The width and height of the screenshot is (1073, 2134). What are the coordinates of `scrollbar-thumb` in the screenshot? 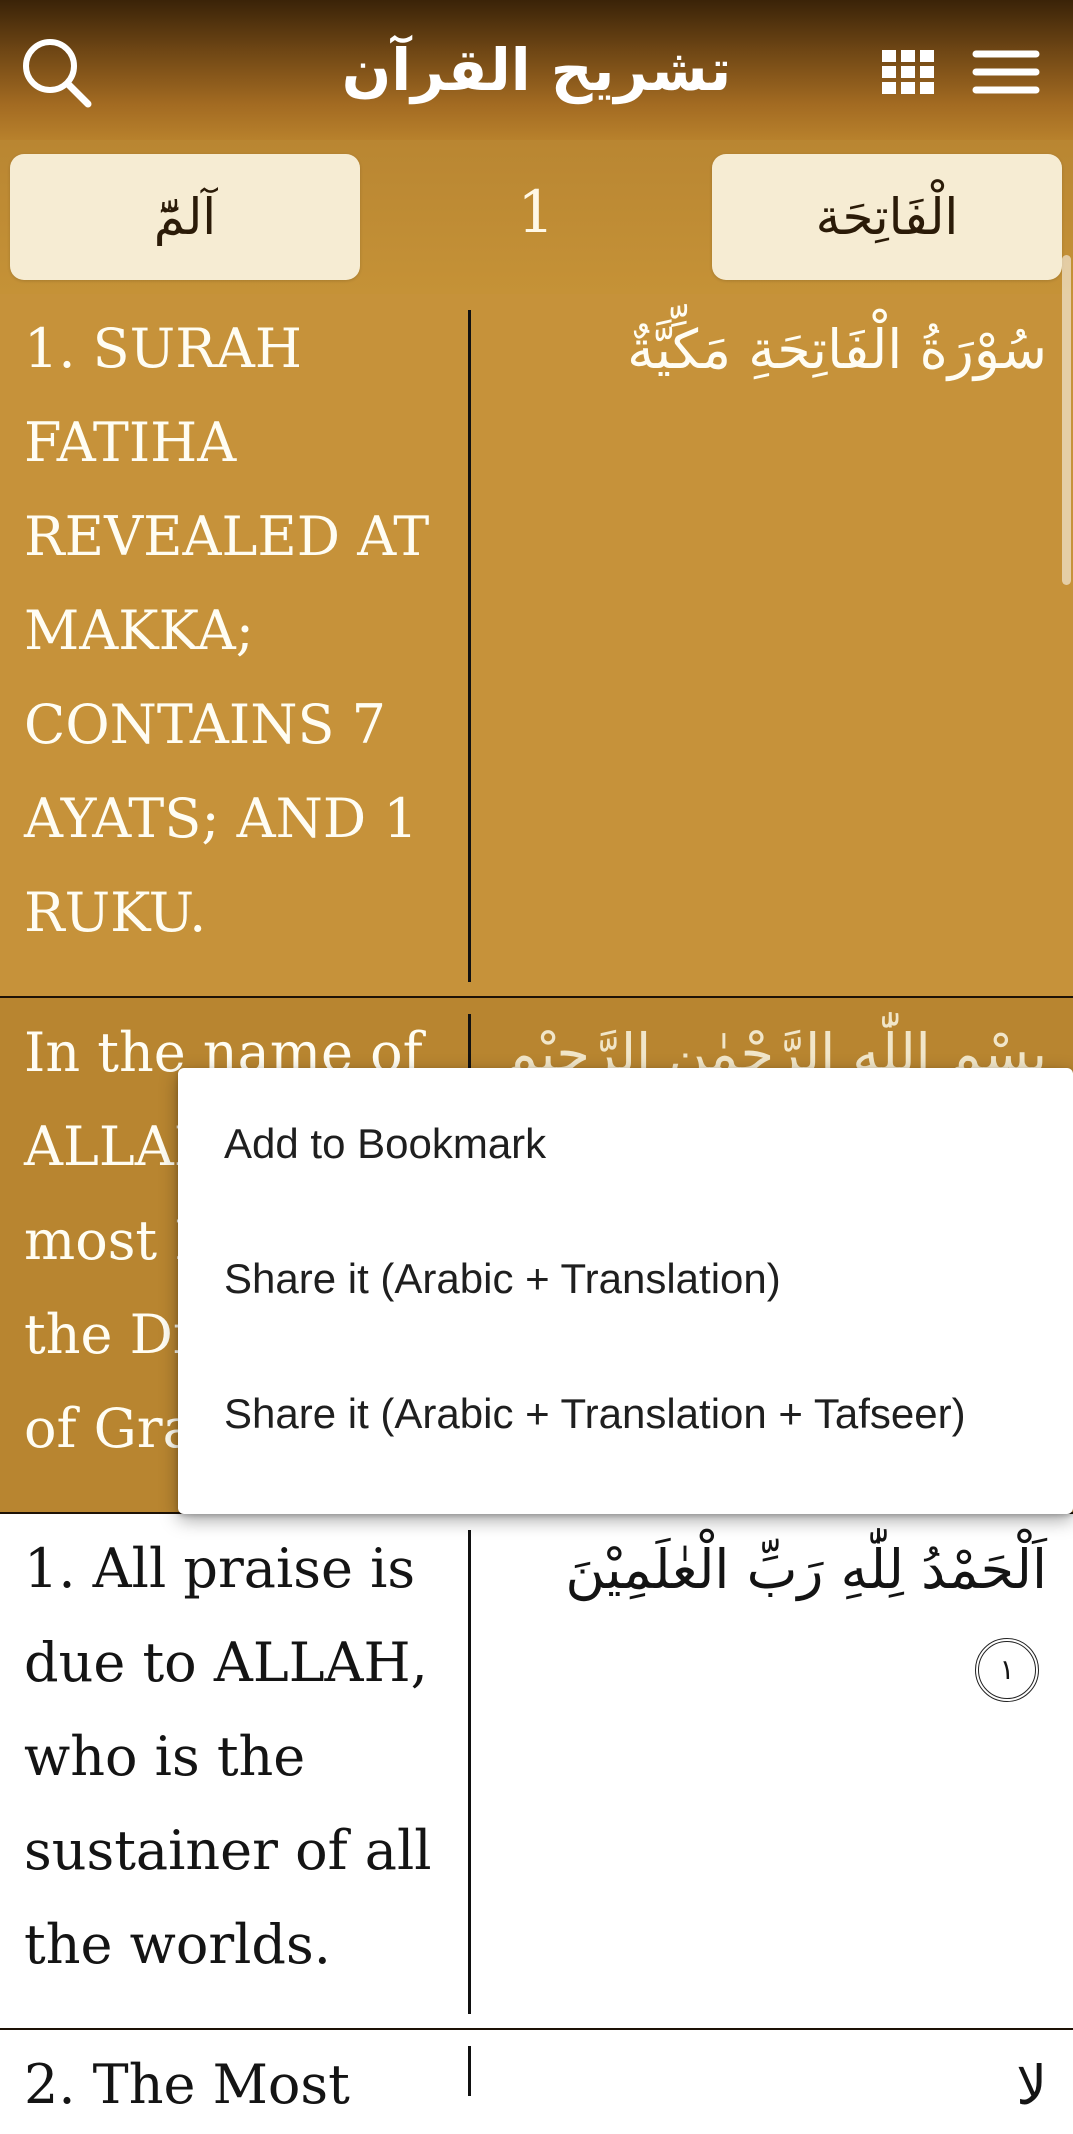 It's located at (1066, 420).